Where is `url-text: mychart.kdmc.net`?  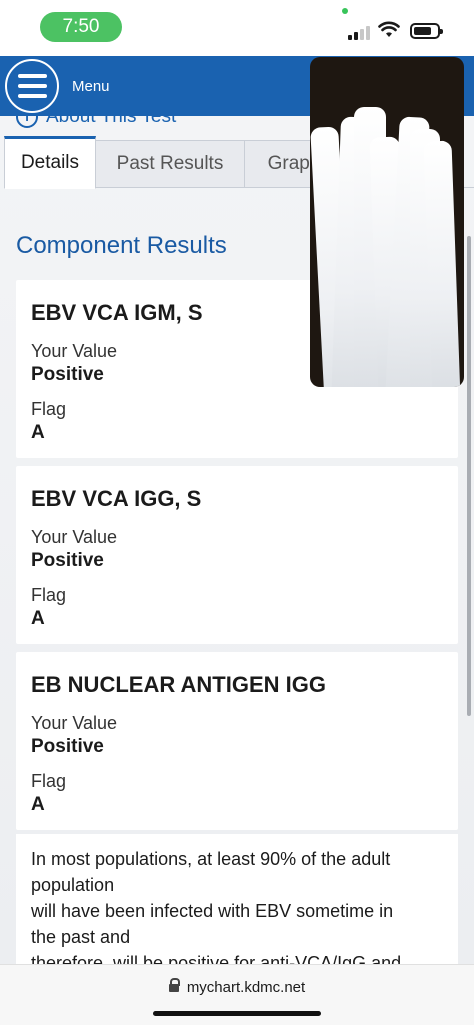
url-text: mychart.kdmc.net is located at coordinates (246, 987).